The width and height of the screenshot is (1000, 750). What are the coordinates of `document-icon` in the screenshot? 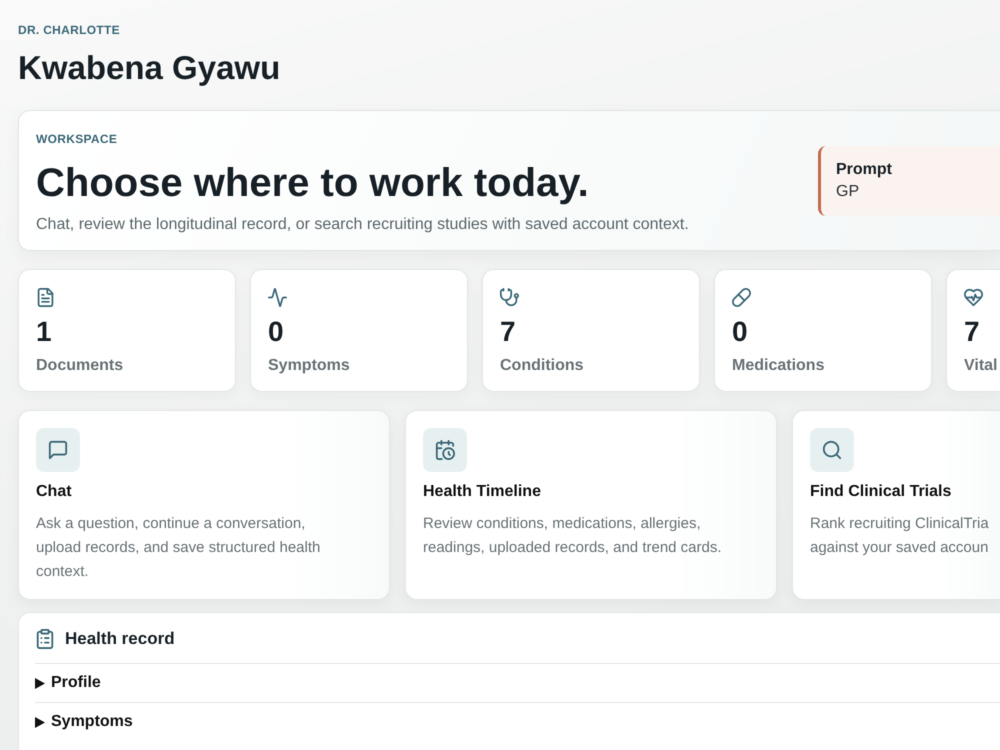 It's located at (45, 297).